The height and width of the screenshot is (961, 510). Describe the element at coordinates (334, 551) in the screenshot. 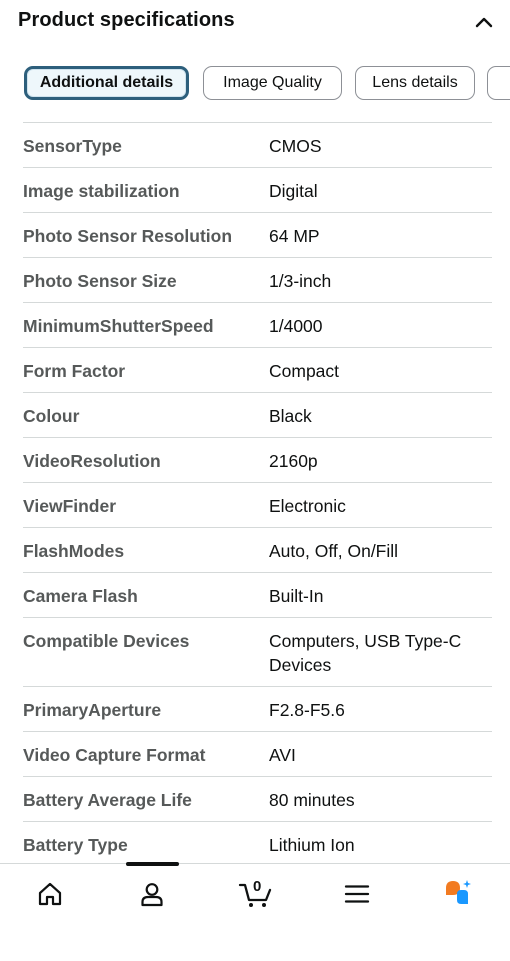

I see `spec-value: Auto, Off, On/Fill` at that location.